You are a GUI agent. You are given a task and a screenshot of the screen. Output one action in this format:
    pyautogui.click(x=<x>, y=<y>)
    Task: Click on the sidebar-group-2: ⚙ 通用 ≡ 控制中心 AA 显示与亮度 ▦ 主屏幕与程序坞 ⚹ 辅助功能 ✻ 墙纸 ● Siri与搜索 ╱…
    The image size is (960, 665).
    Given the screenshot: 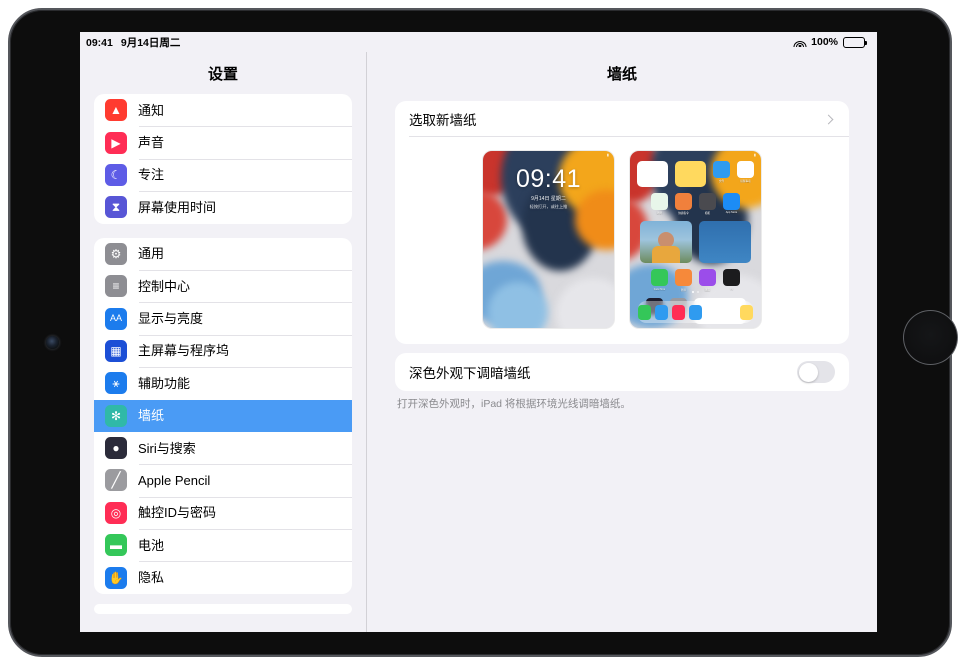 What is the action you would take?
    pyautogui.click(x=223, y=415)
    